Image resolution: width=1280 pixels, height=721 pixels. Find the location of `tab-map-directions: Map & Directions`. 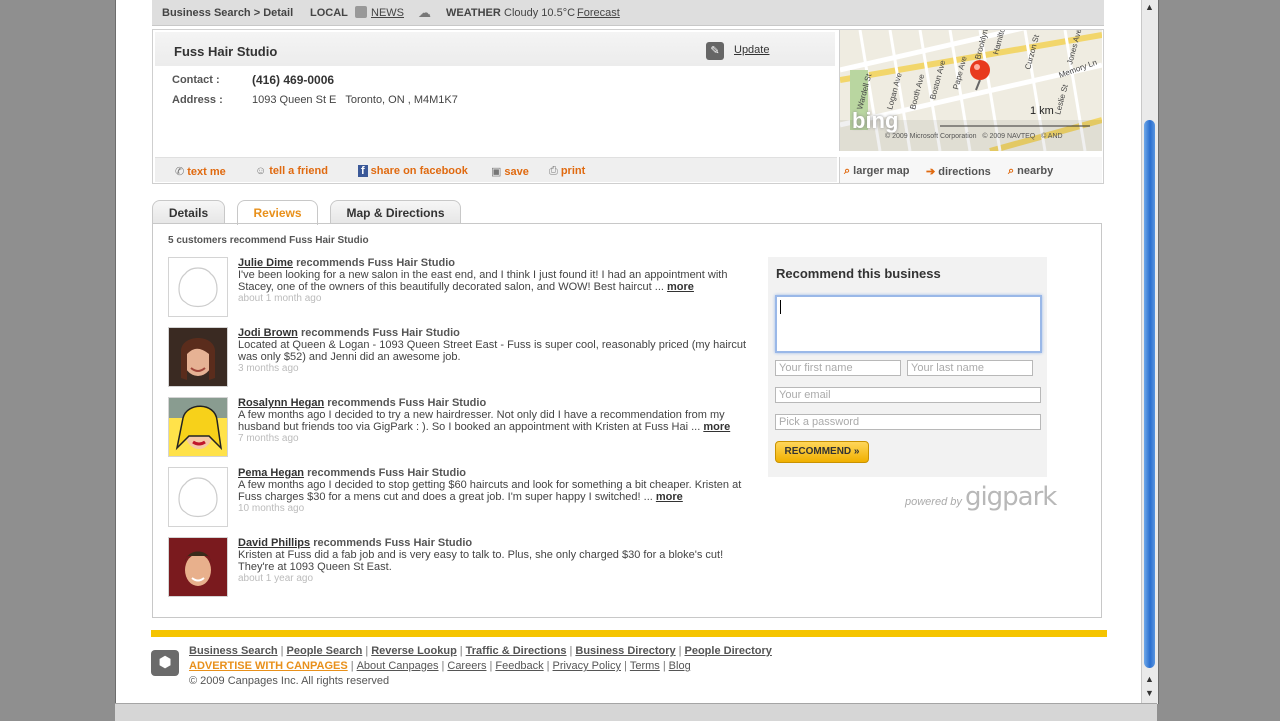

tab-map-directions: Map & Directions is located at coordinates (395, 212).